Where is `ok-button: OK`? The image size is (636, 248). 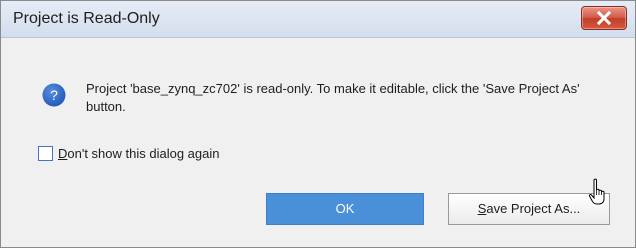
ok-button: OK is located at coordinates (345, 209).